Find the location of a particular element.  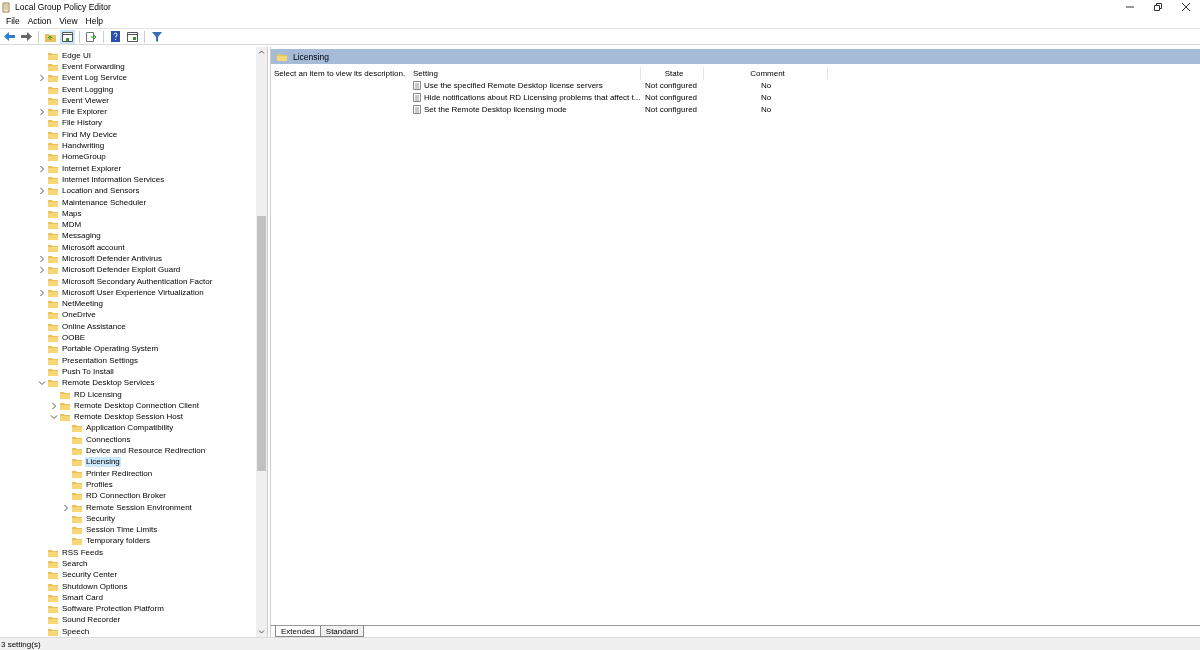

tree-item: OneDrive is located at coordinates (79, 315).